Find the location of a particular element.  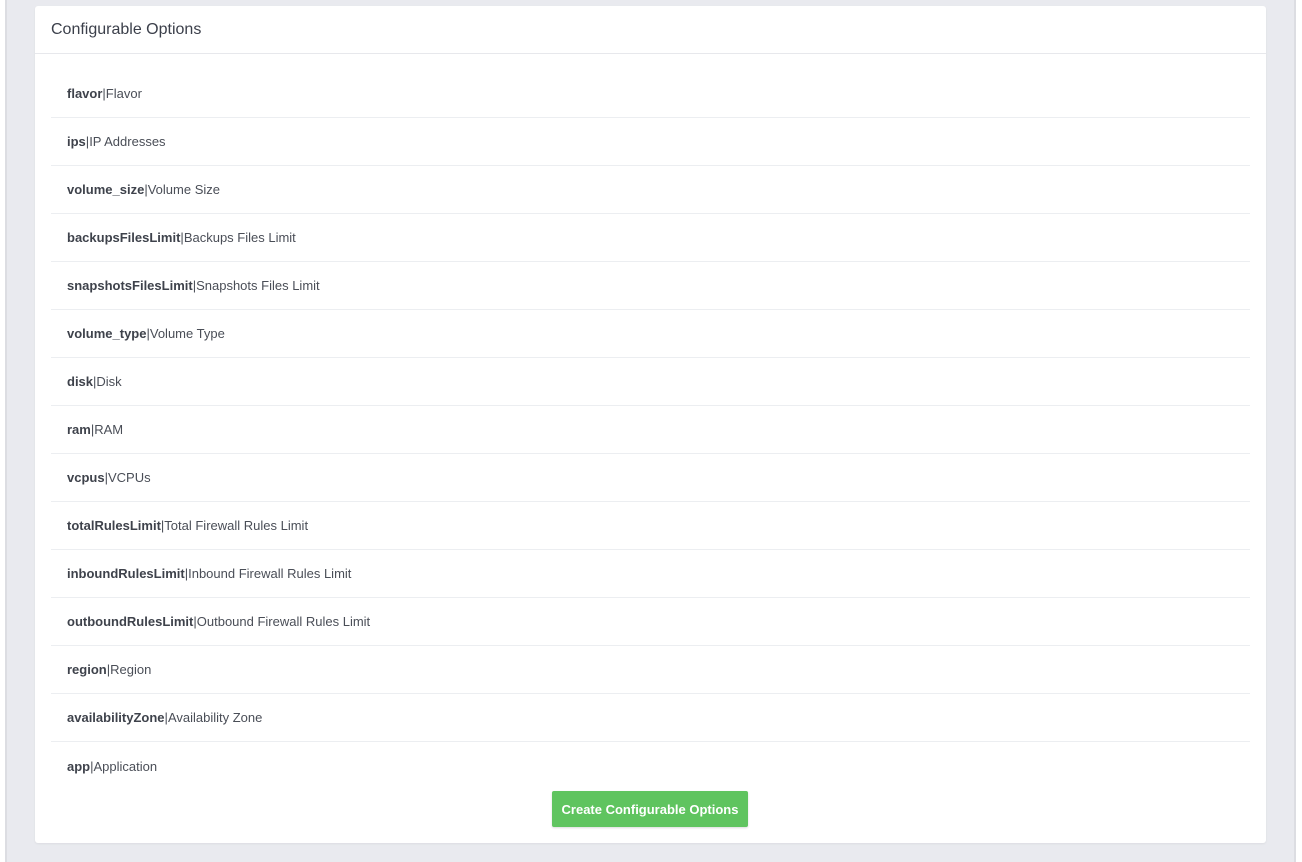

option-label: Volume Size is located at coordinates (183, 189).